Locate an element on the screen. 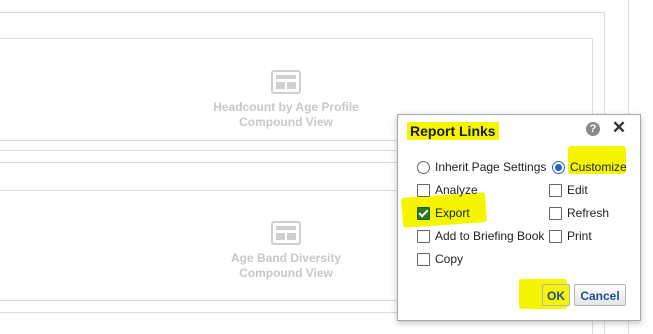 The width and height of the screenshot is (653, 334). checkbox-label: Export is located at coordinates (452, 213).